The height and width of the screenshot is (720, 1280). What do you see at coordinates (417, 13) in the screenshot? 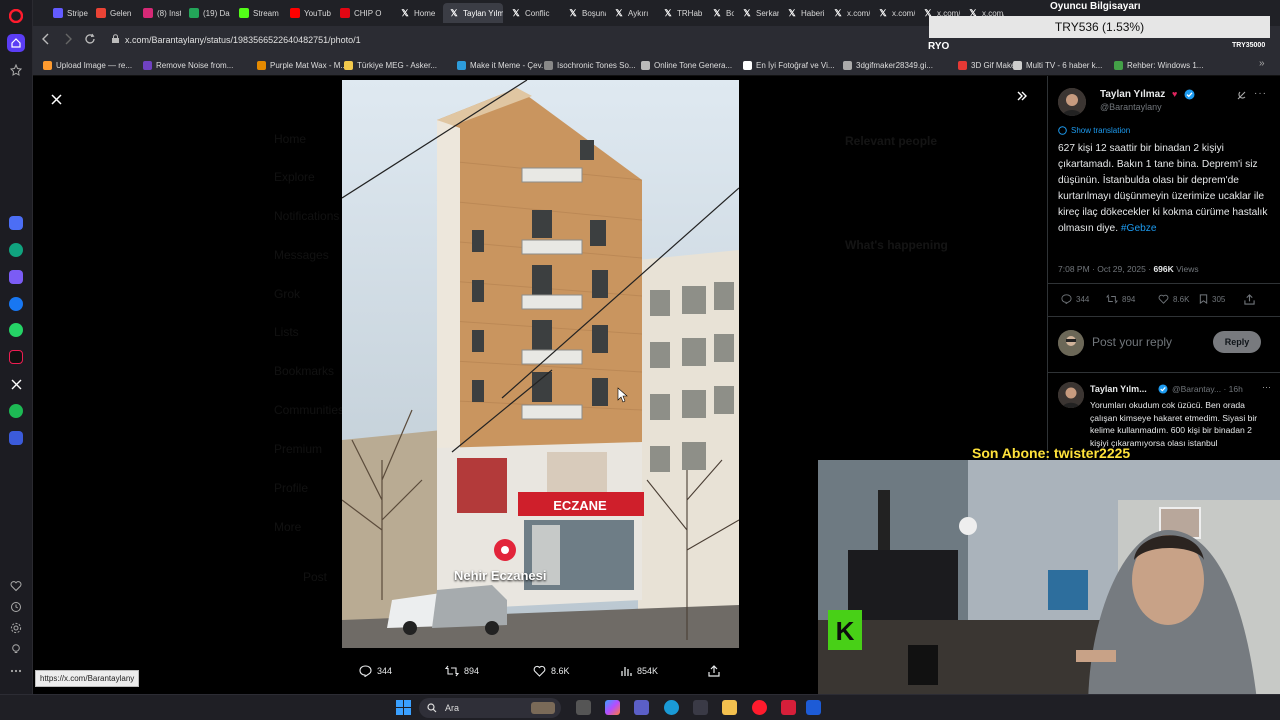
I see `tab-8: 𝕏 Home` at bounding box center [417, 13].